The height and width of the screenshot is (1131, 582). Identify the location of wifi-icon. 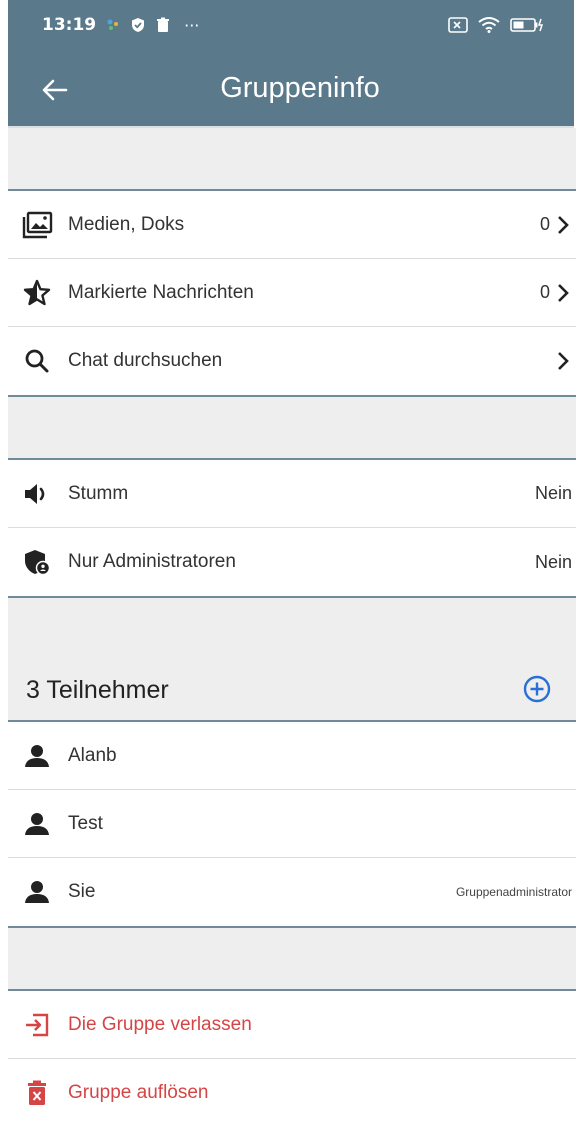
(489, 25).